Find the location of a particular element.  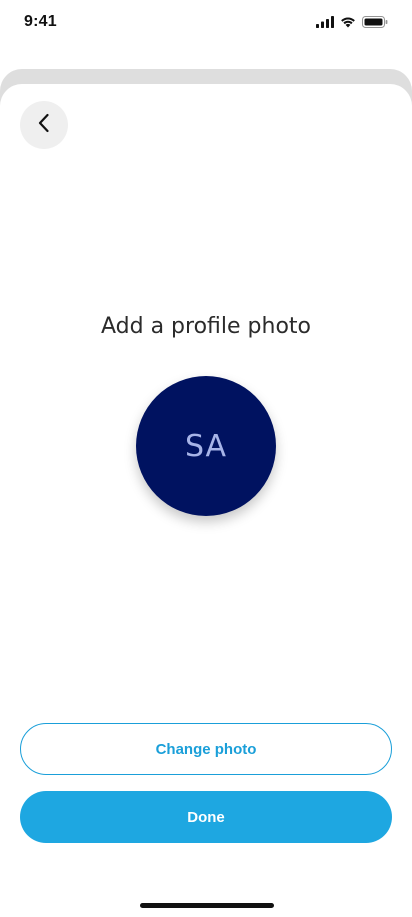

status-icons is located at coordinates (352, 24).